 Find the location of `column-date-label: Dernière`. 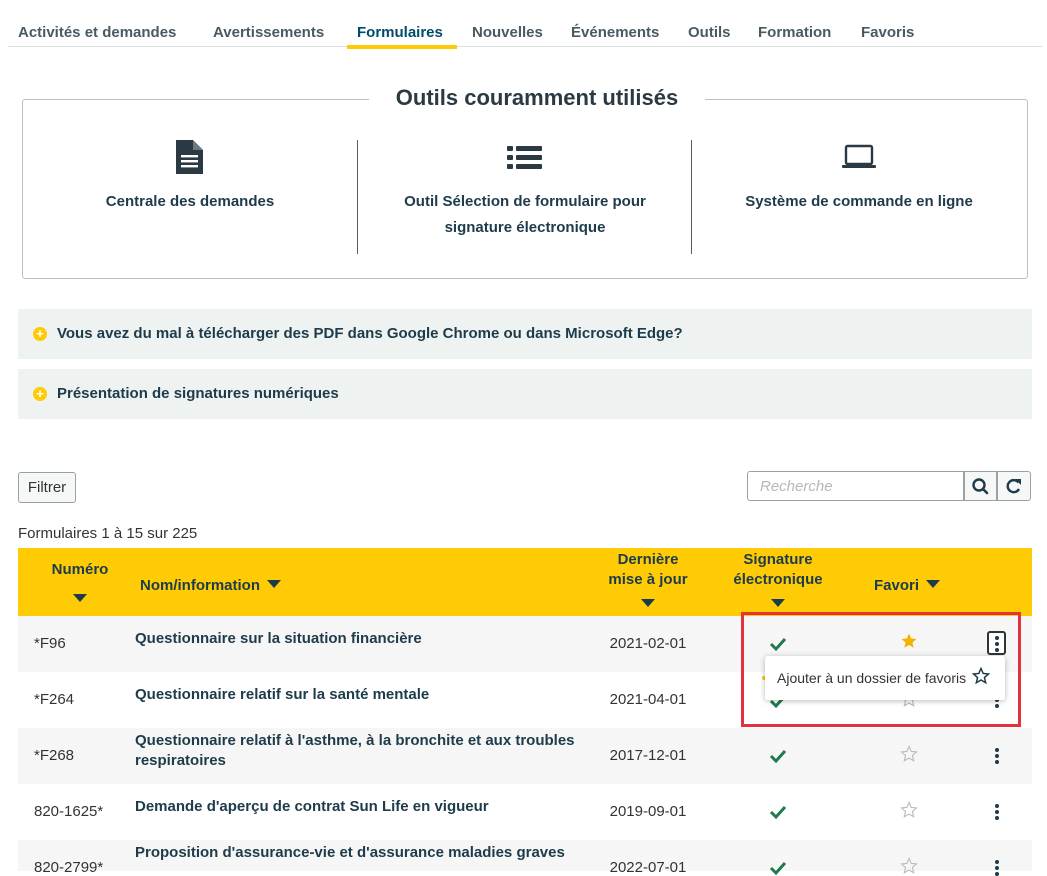

column-date-label: Dernière is located at coordinates (648, 559).